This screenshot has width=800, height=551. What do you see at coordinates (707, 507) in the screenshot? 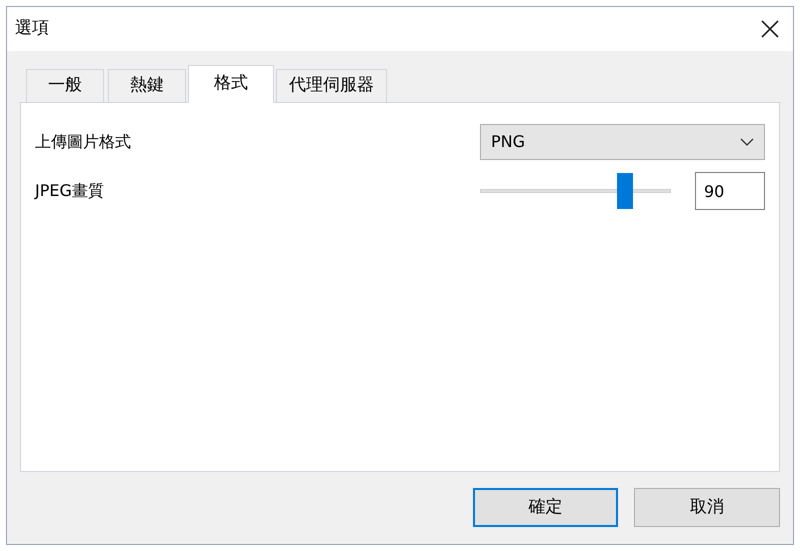
I see `dialog-button: 取消` at bounding box center [707, 507].